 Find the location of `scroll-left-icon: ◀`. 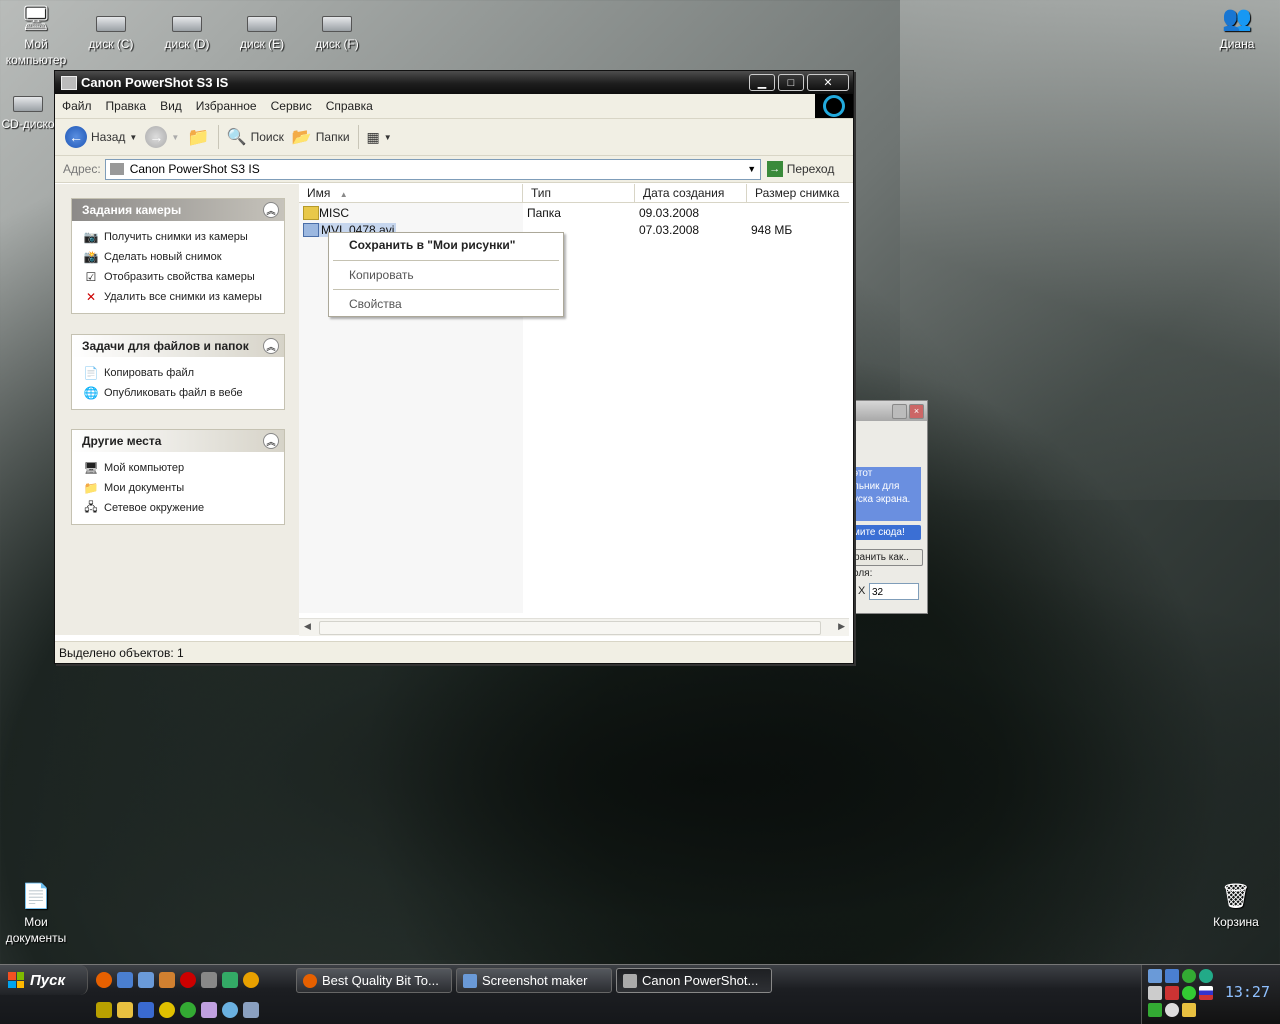

scroll-left-icon: ◀ is located at coordinates (307, 626).